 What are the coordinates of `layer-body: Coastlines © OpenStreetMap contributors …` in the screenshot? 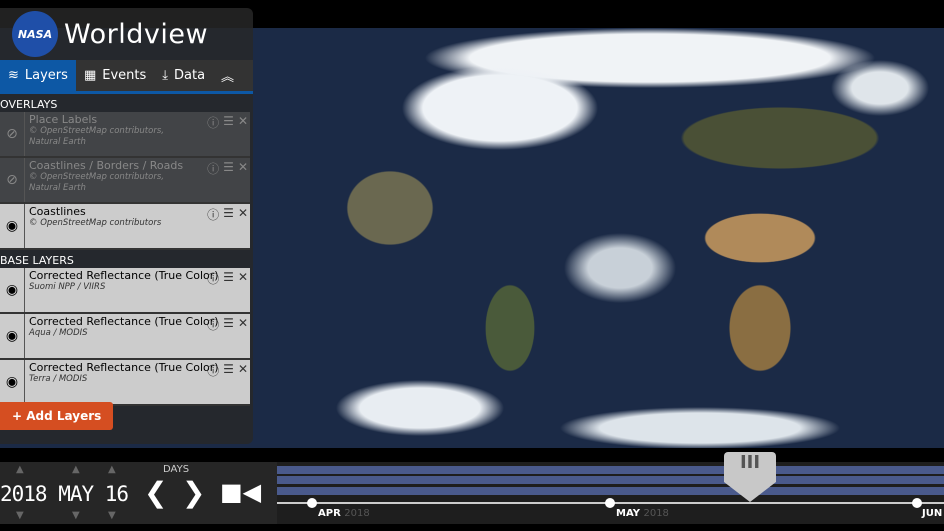 It's located at (137, 226).